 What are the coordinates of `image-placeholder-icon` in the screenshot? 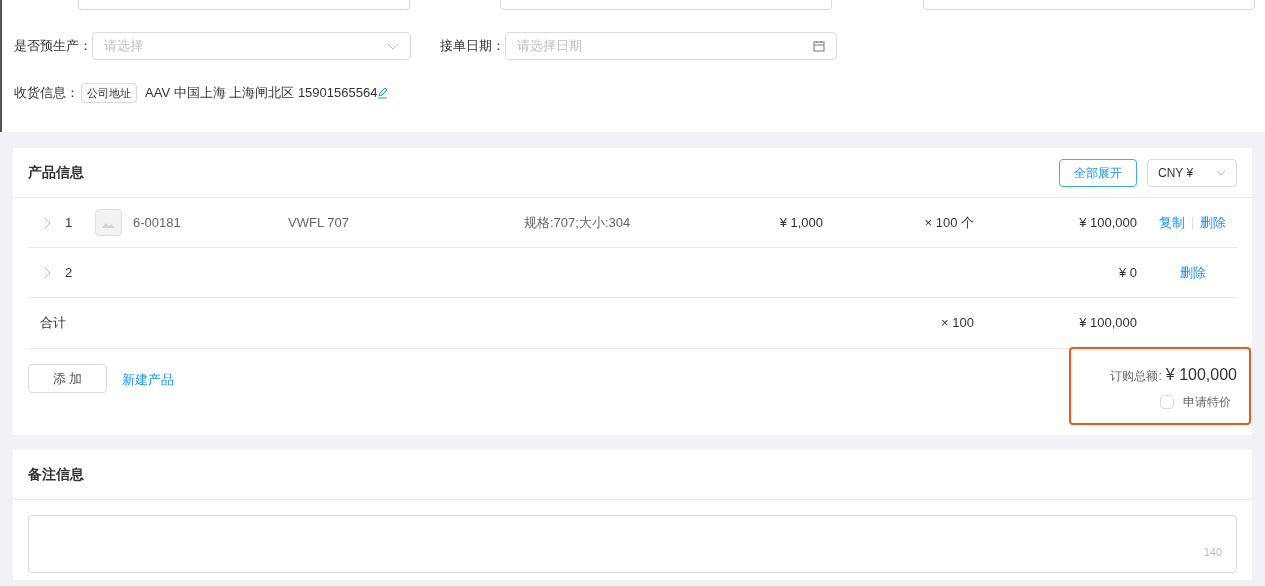 It's located at (108, 222).